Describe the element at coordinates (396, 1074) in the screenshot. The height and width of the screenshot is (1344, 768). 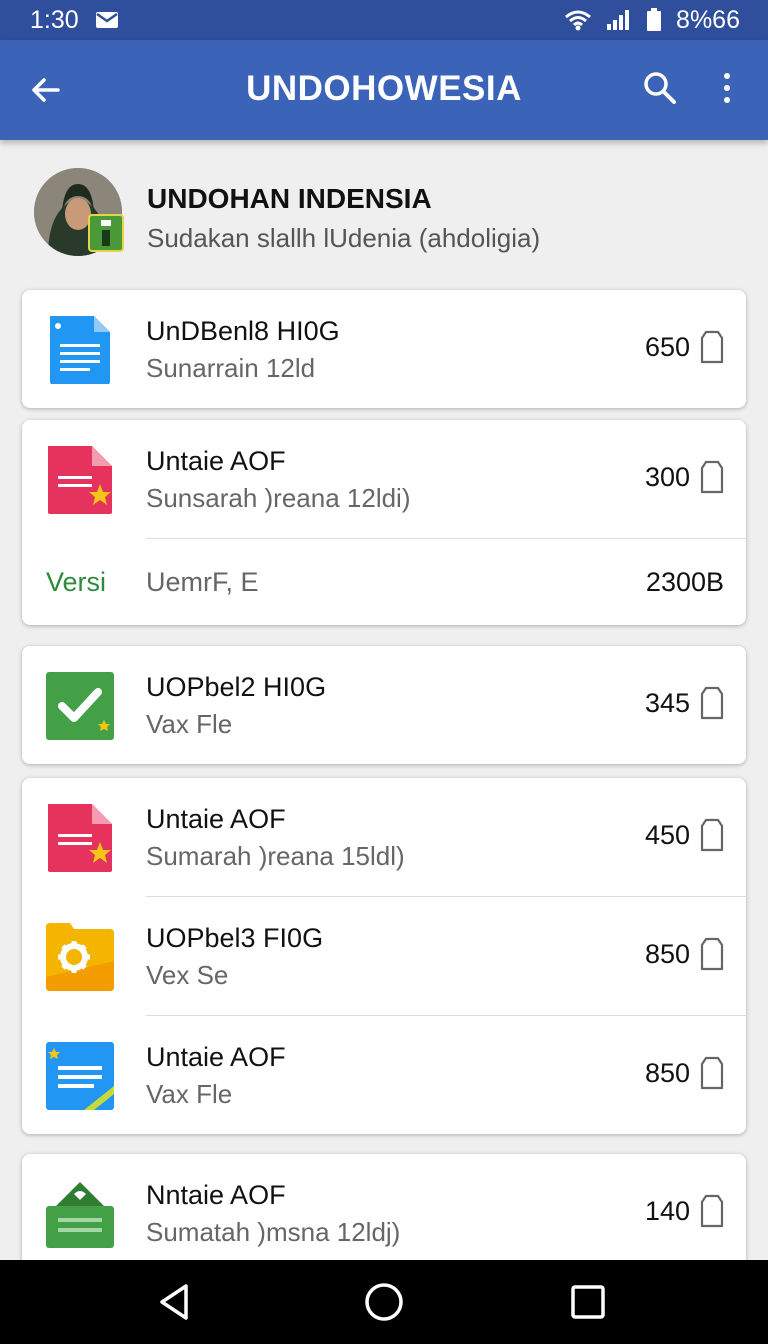
I see `file-row: Untaie AOF Vax Fle 850` at that location.